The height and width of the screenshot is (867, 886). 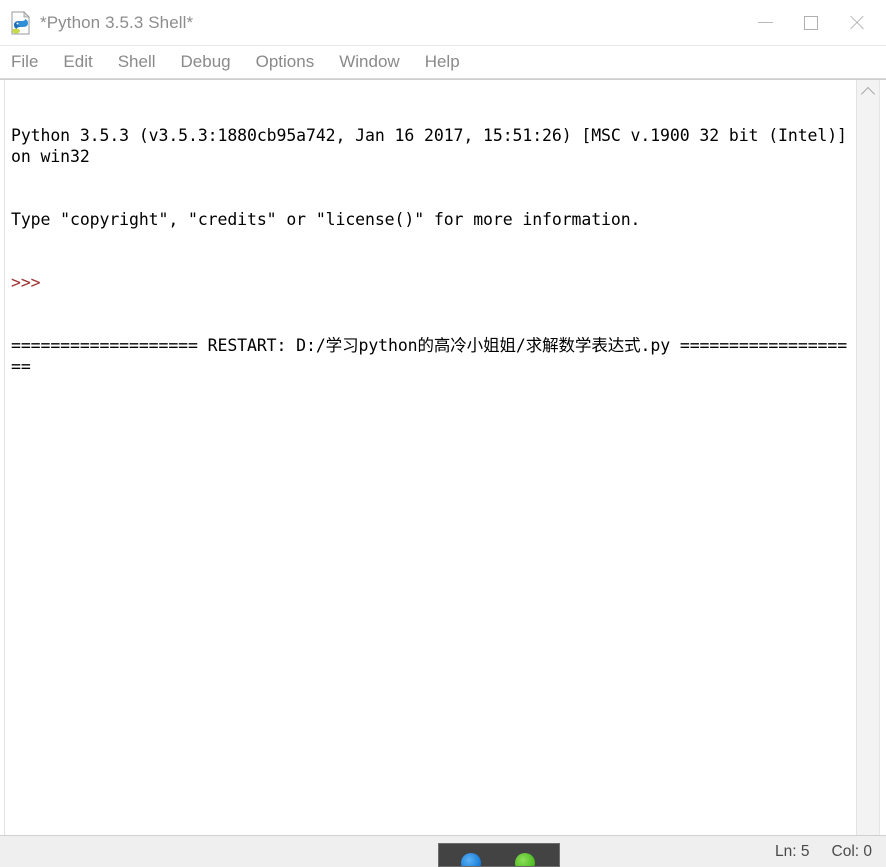 What do you see at coordinates (77, 62) in the screenshot?
I see `menu-item-edit: Edit` at bounding box center [77, 62].